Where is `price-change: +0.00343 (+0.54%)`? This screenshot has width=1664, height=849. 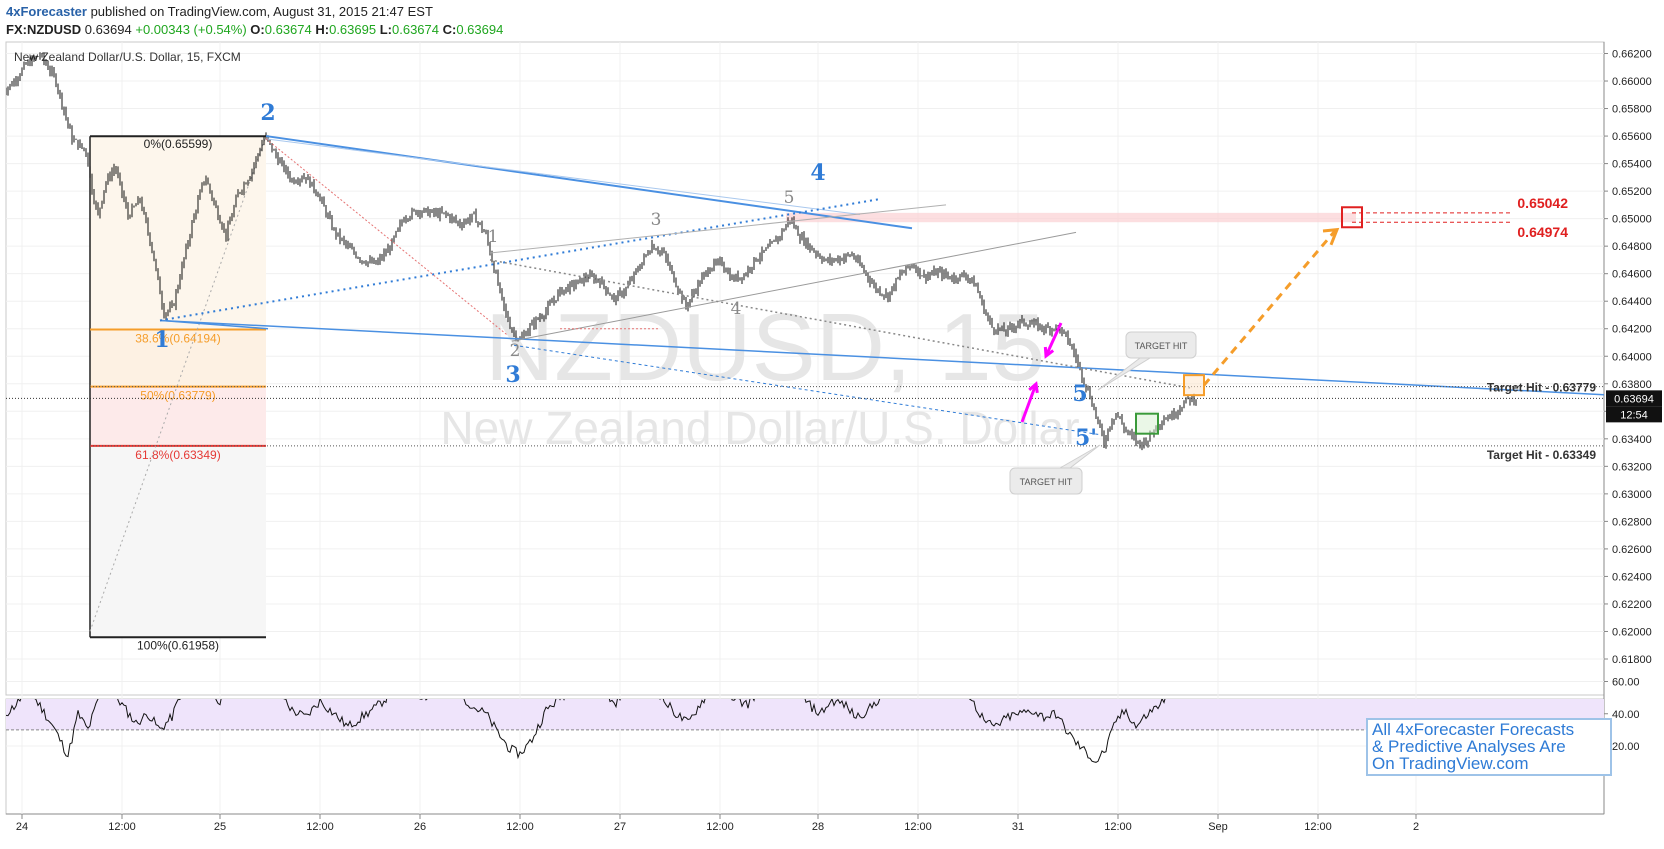
price-change: +0.00343 (+0.54%) is located at coordinates (191, 29).